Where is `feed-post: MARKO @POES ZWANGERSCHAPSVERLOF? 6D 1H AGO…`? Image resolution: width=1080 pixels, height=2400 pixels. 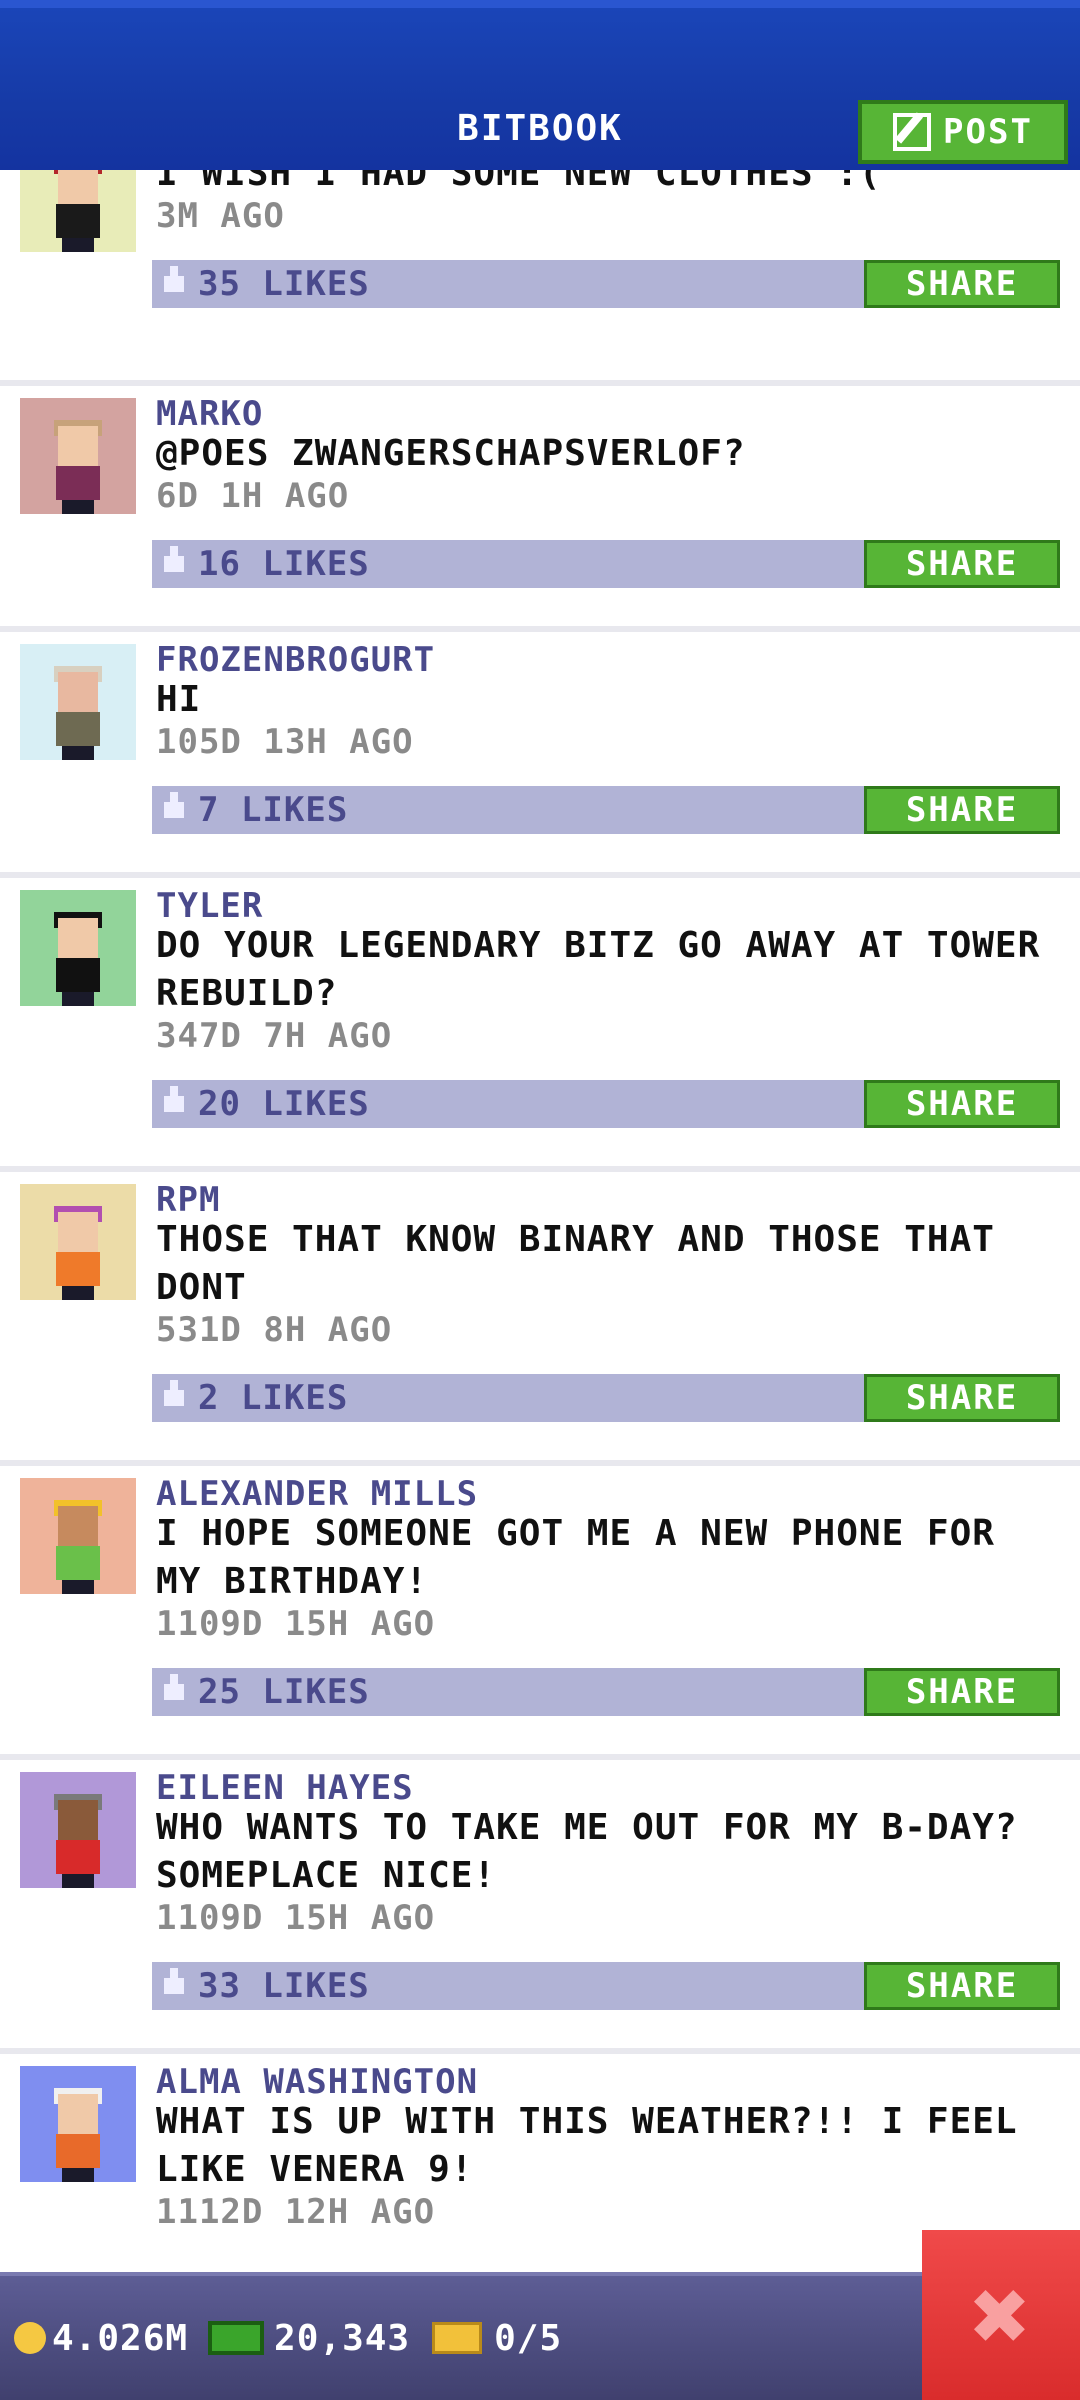 feed-post: MARKO @POES ZWANGERSCHAPSVERLOF? 6D 1H AGO… is located at coordinates (540, 509).